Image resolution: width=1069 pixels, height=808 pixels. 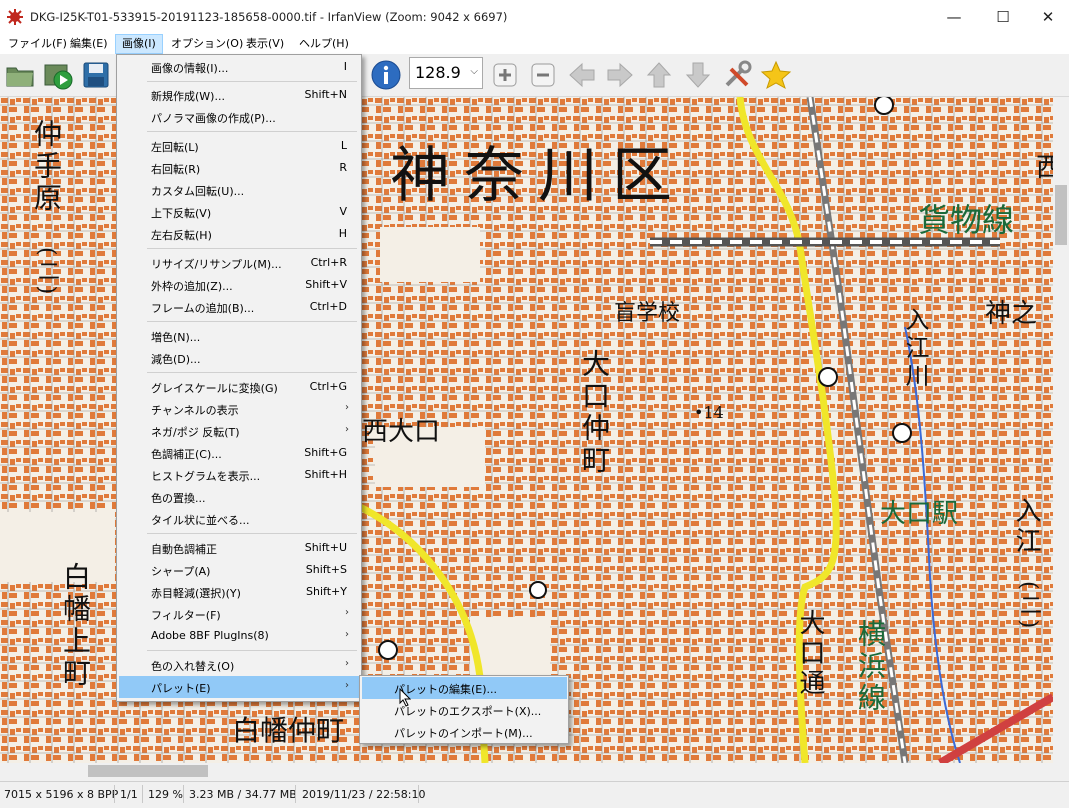 I want to click on menu-new: 新規作成(W)... Shift+N, so click(x=239, y=95).